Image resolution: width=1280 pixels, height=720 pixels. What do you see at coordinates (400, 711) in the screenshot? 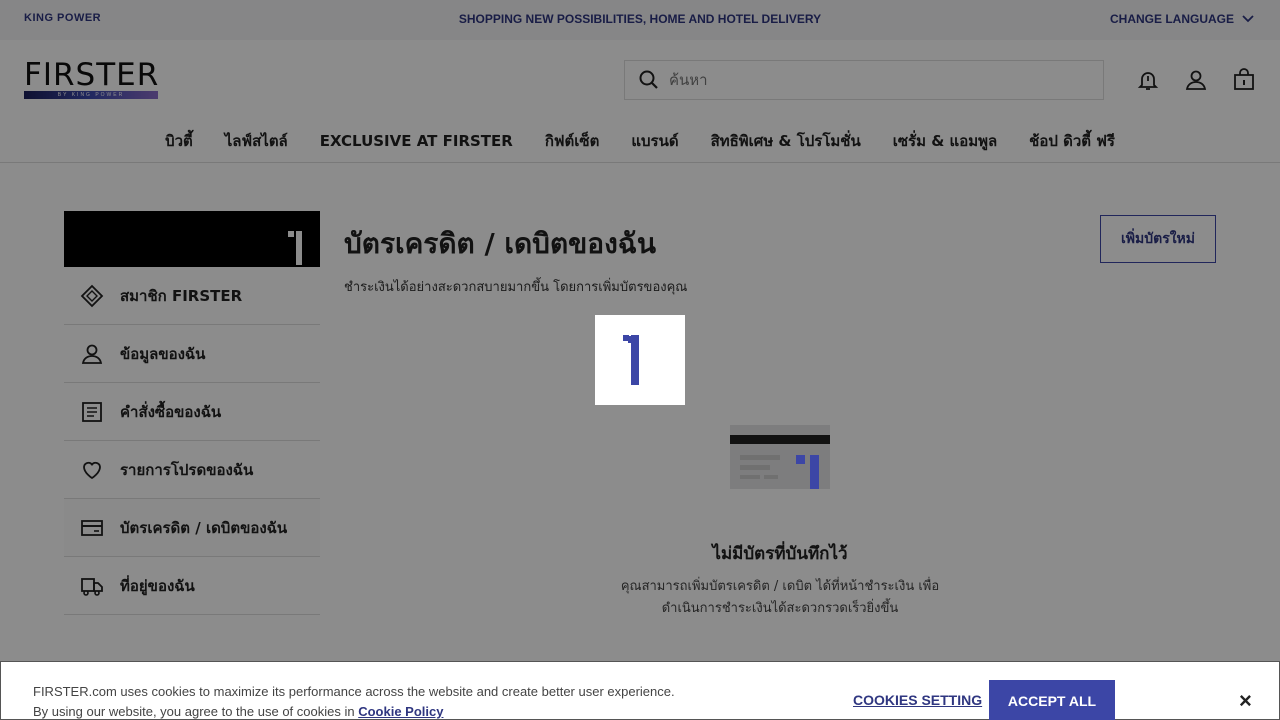
I see `cookie-policy-link: Cookie Policy` at bounding box center [400, 711].